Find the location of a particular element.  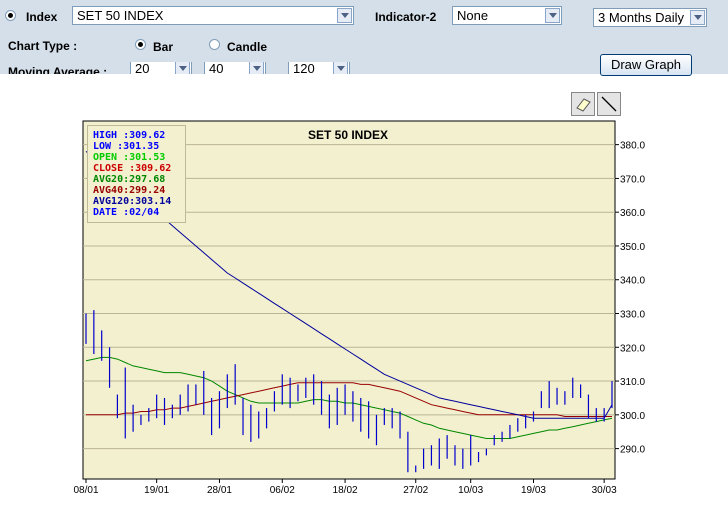

y-tick-label: 300.0 is located at coordinates (632, 416).